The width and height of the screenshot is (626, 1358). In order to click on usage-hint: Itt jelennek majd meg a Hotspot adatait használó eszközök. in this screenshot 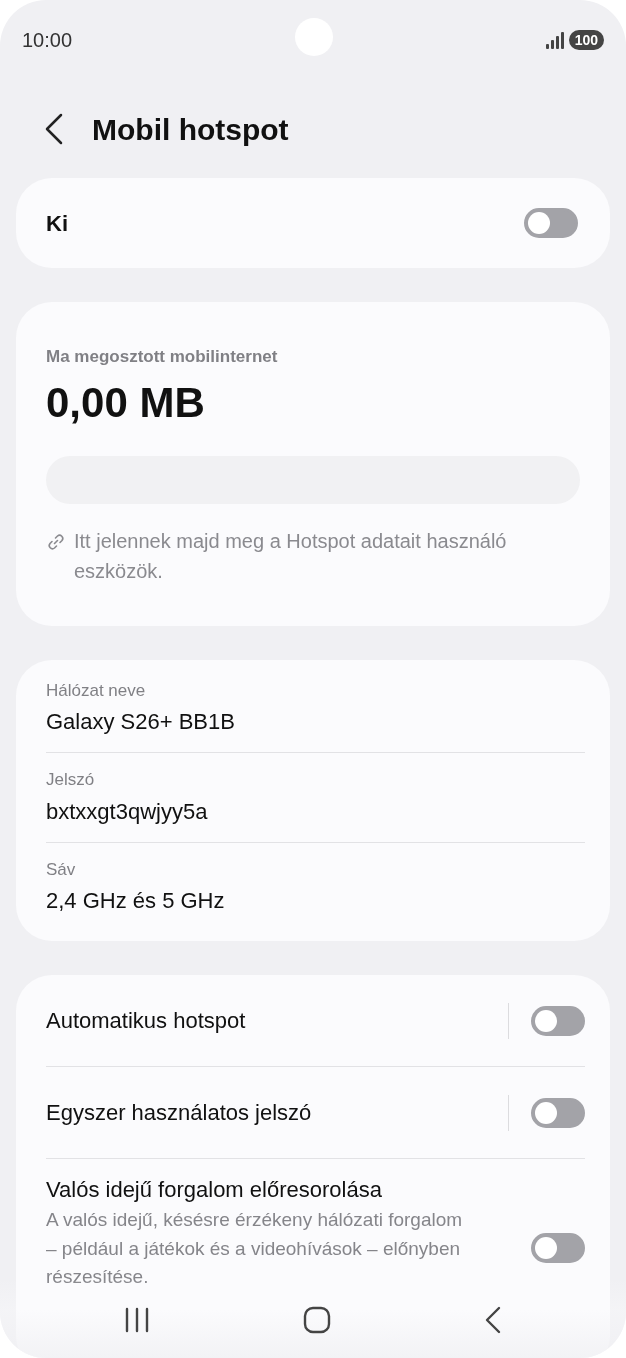, I will do `click(291, 556)`.